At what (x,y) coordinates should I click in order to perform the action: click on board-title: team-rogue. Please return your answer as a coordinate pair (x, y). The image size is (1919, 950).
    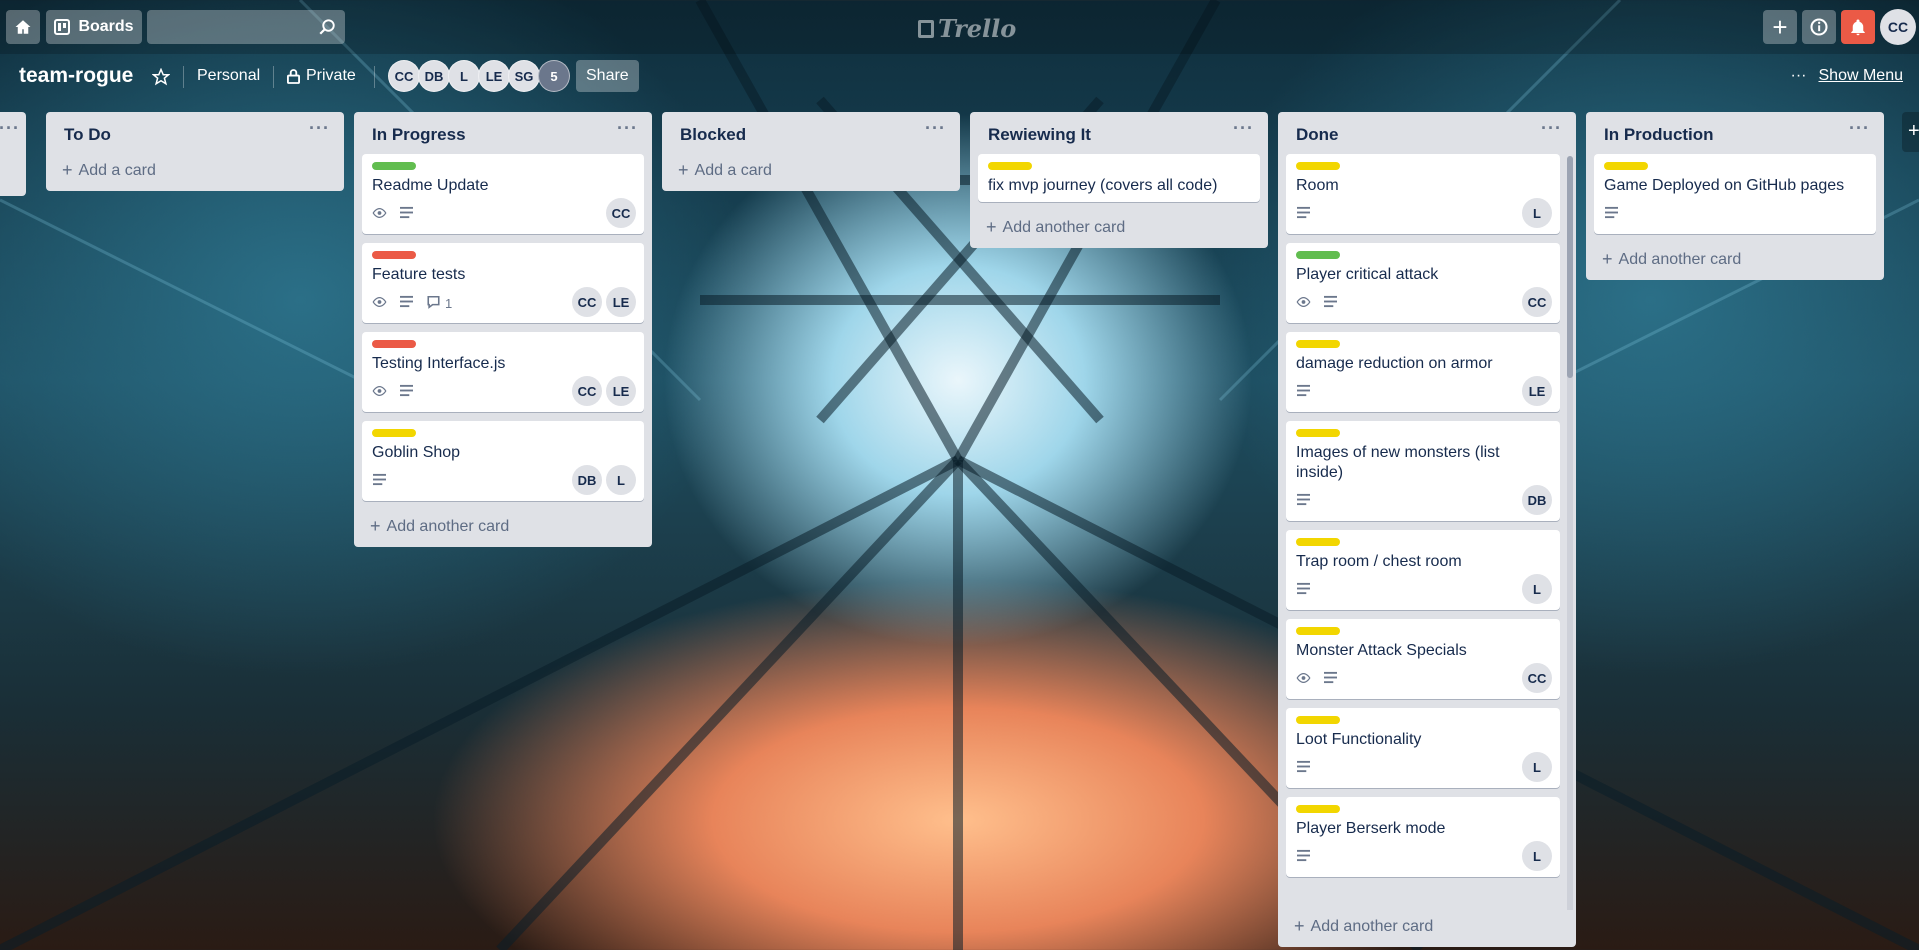
    Looking at the image, I should click on (76, 76).